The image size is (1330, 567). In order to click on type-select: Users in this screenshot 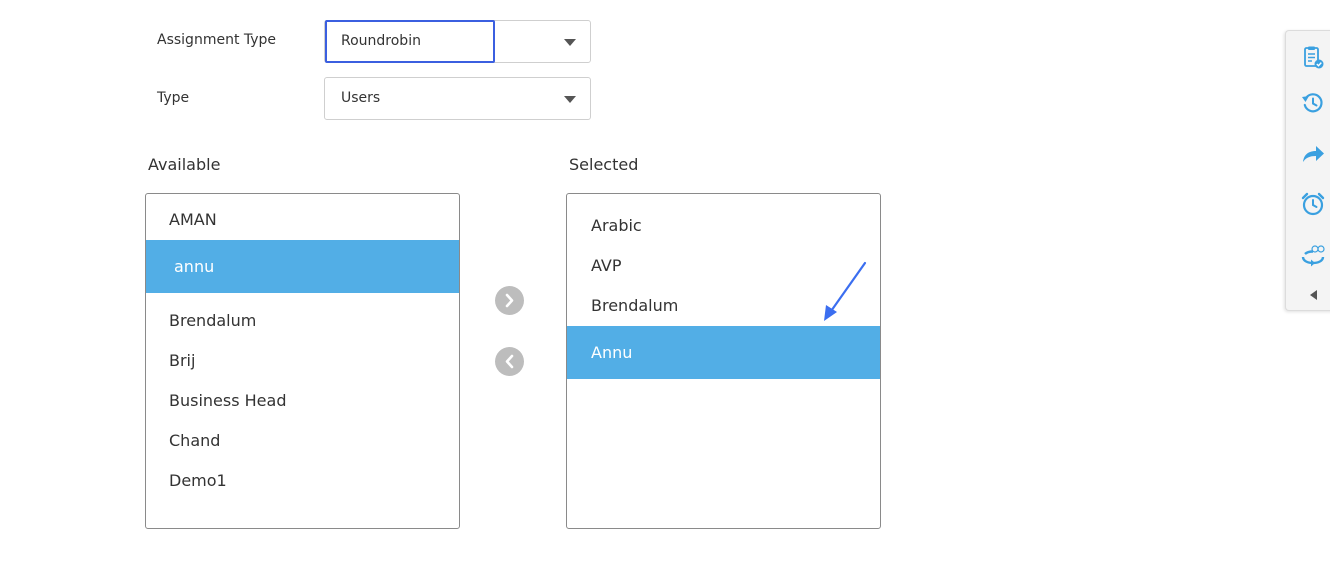, I will do `click(457, 98)`.